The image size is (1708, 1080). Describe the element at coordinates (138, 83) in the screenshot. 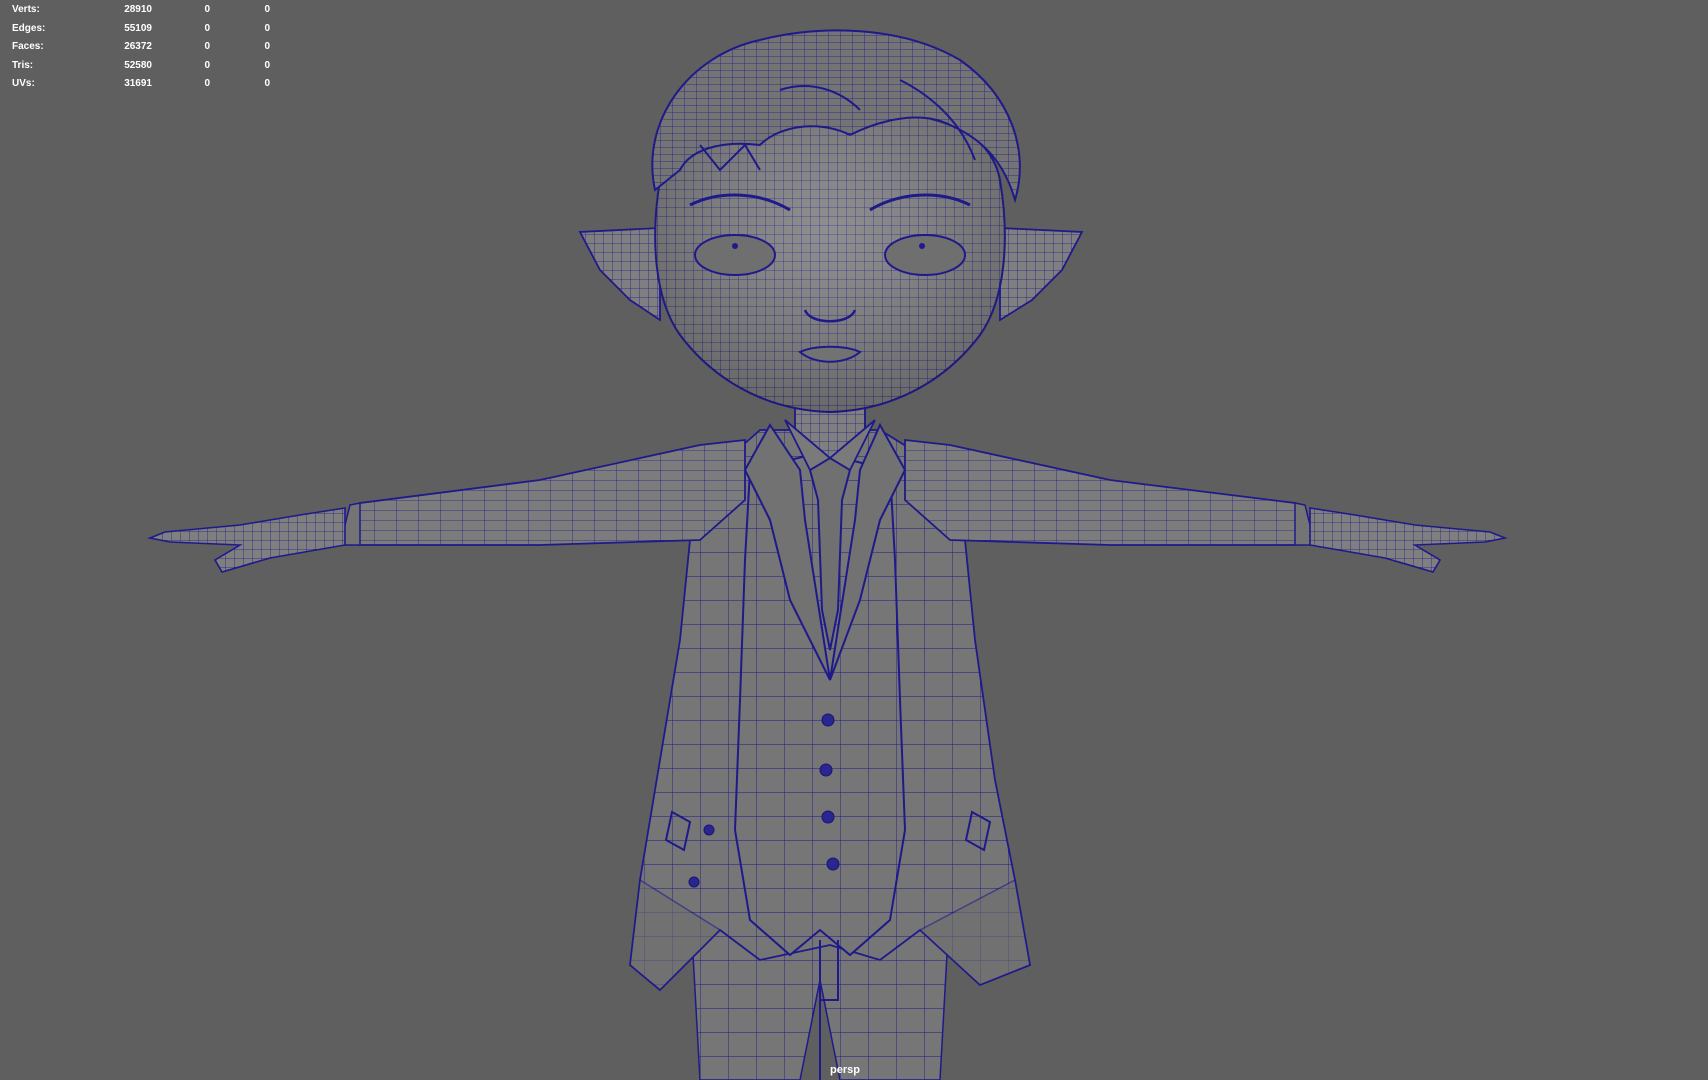

I see `hud-total: 31691` at that location.